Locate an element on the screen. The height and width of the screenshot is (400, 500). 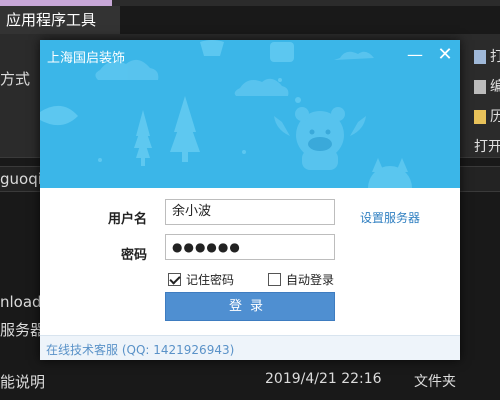
address-text: guoqi is located at coordinates (21, 179).